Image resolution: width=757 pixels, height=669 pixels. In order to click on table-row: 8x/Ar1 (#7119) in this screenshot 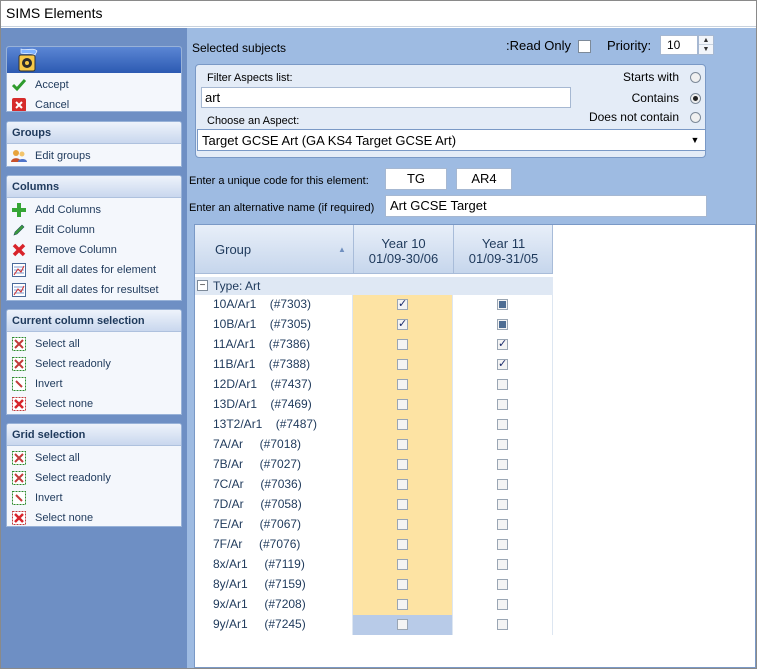, I will do `click(374, 565)`.